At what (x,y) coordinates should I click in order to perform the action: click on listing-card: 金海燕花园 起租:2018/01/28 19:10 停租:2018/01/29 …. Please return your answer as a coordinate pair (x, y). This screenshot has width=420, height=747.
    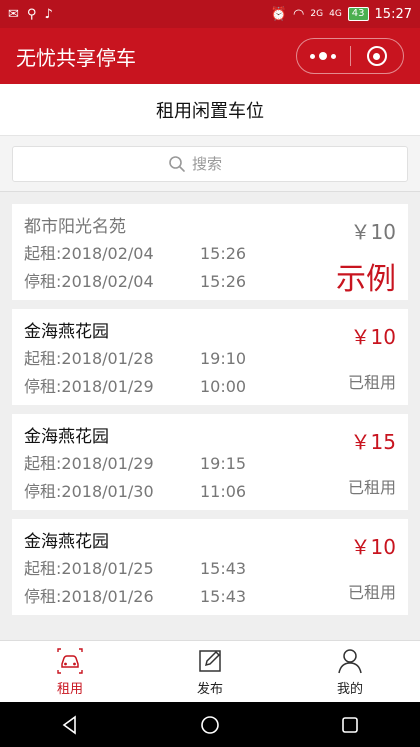
    Looking at the image, I should click on (210, 357).